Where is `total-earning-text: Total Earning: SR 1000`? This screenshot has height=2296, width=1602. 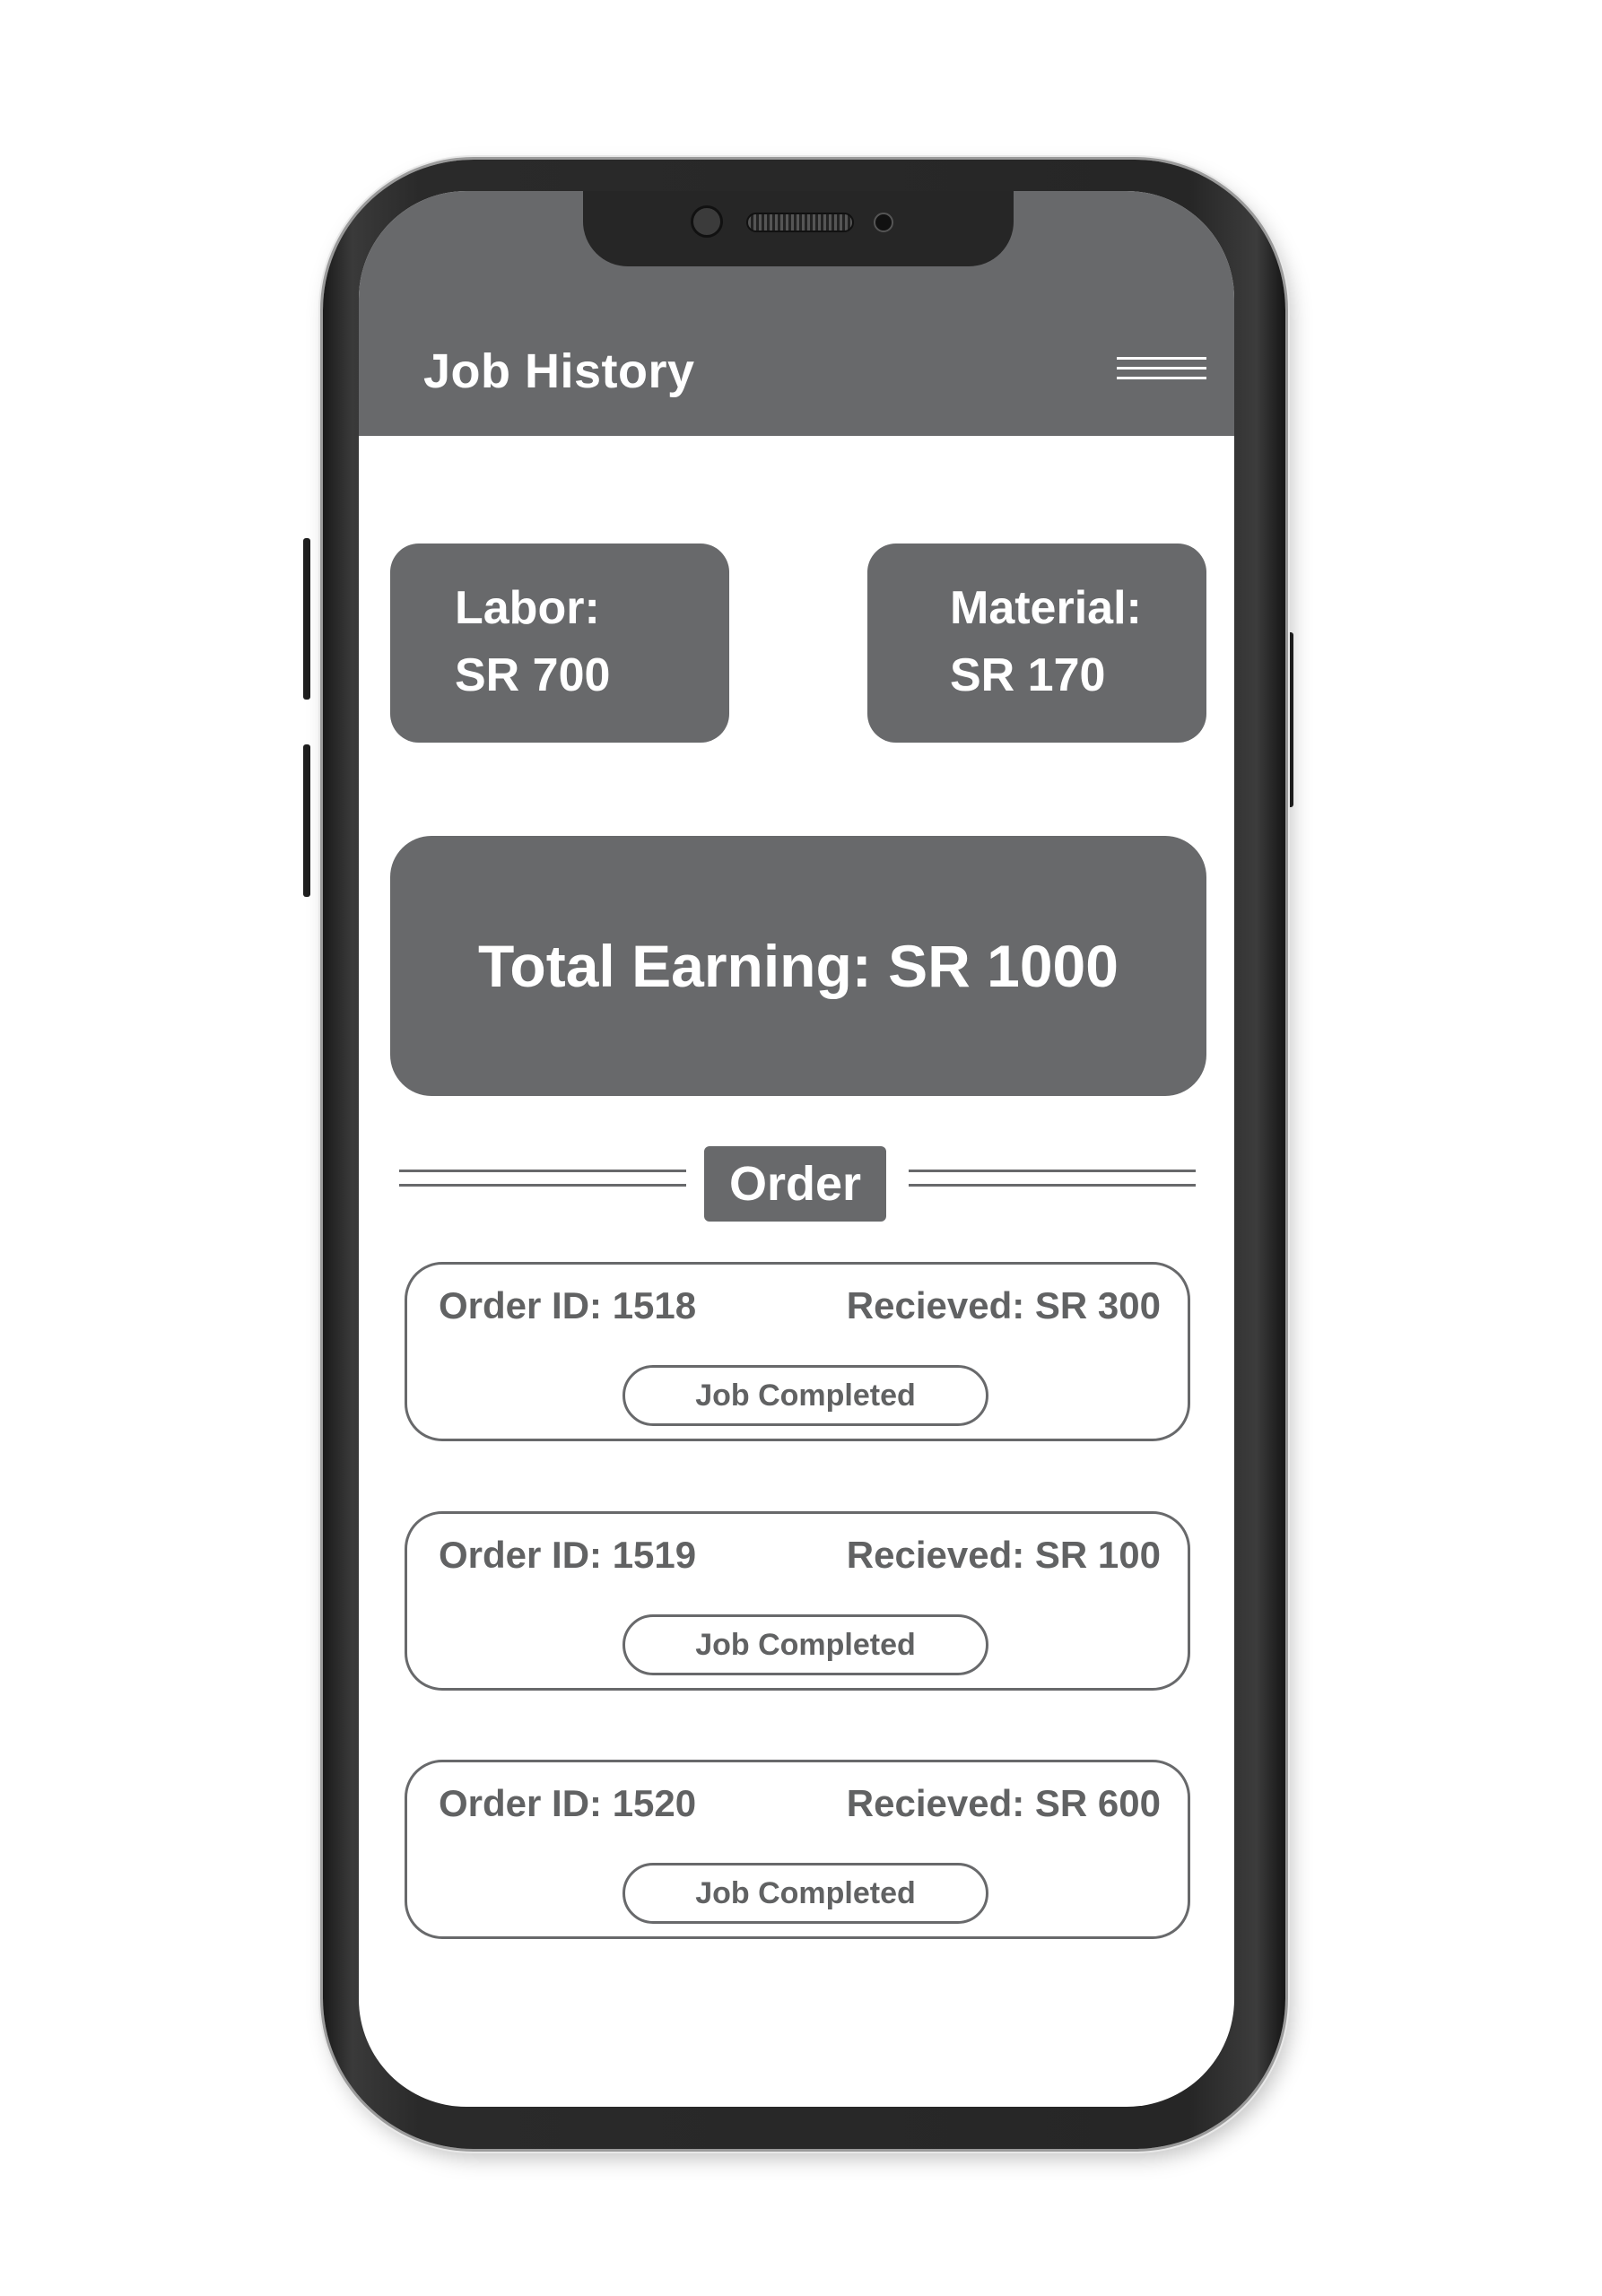
total-earning-text: Total Earning: SR 1000 is located at coordinates (799, 966).